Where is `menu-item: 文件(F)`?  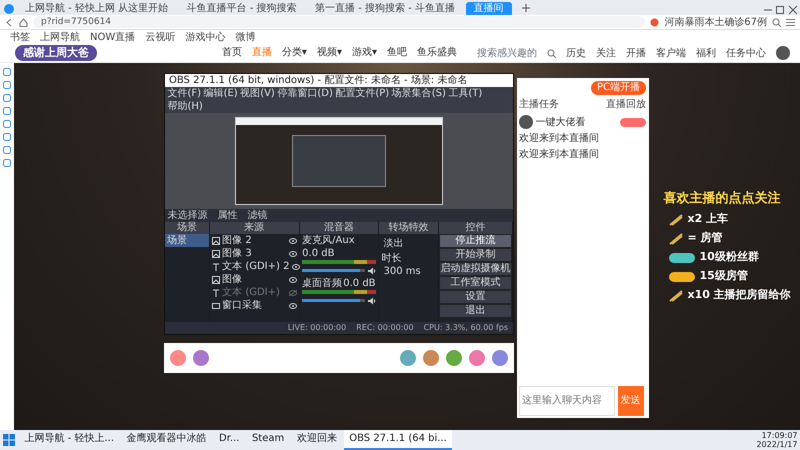
menu-item: 文件(F) is located at coordinates (185, 93).